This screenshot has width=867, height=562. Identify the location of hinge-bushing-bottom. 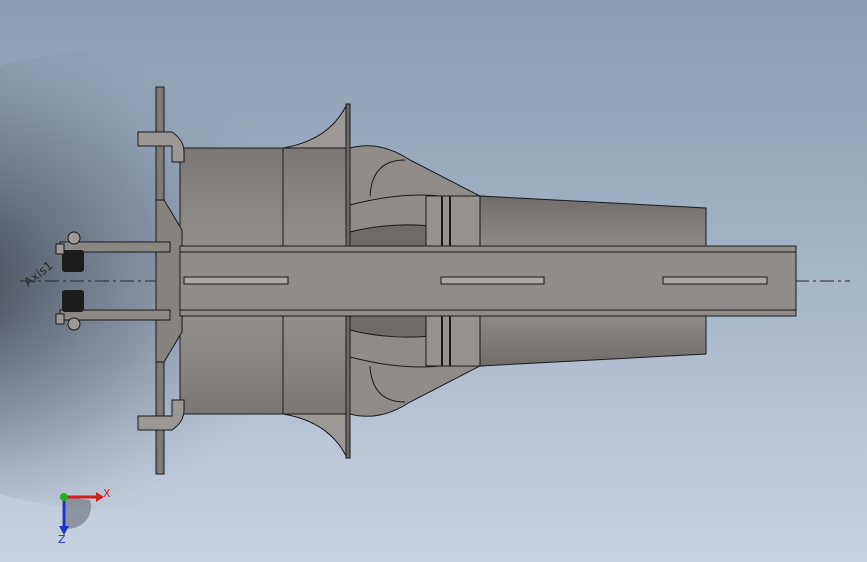
(73, 301).